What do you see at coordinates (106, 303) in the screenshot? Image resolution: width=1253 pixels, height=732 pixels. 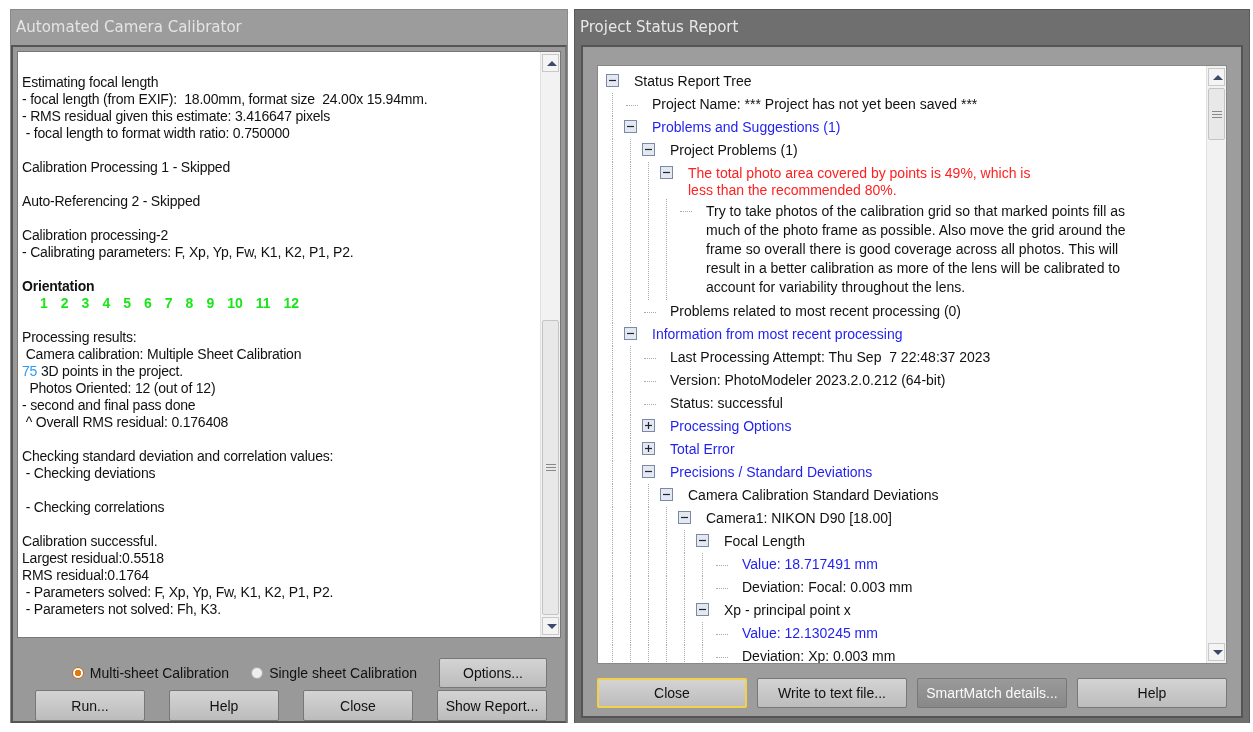 I see `photo-number: 4` at bounding box center [106, 303].